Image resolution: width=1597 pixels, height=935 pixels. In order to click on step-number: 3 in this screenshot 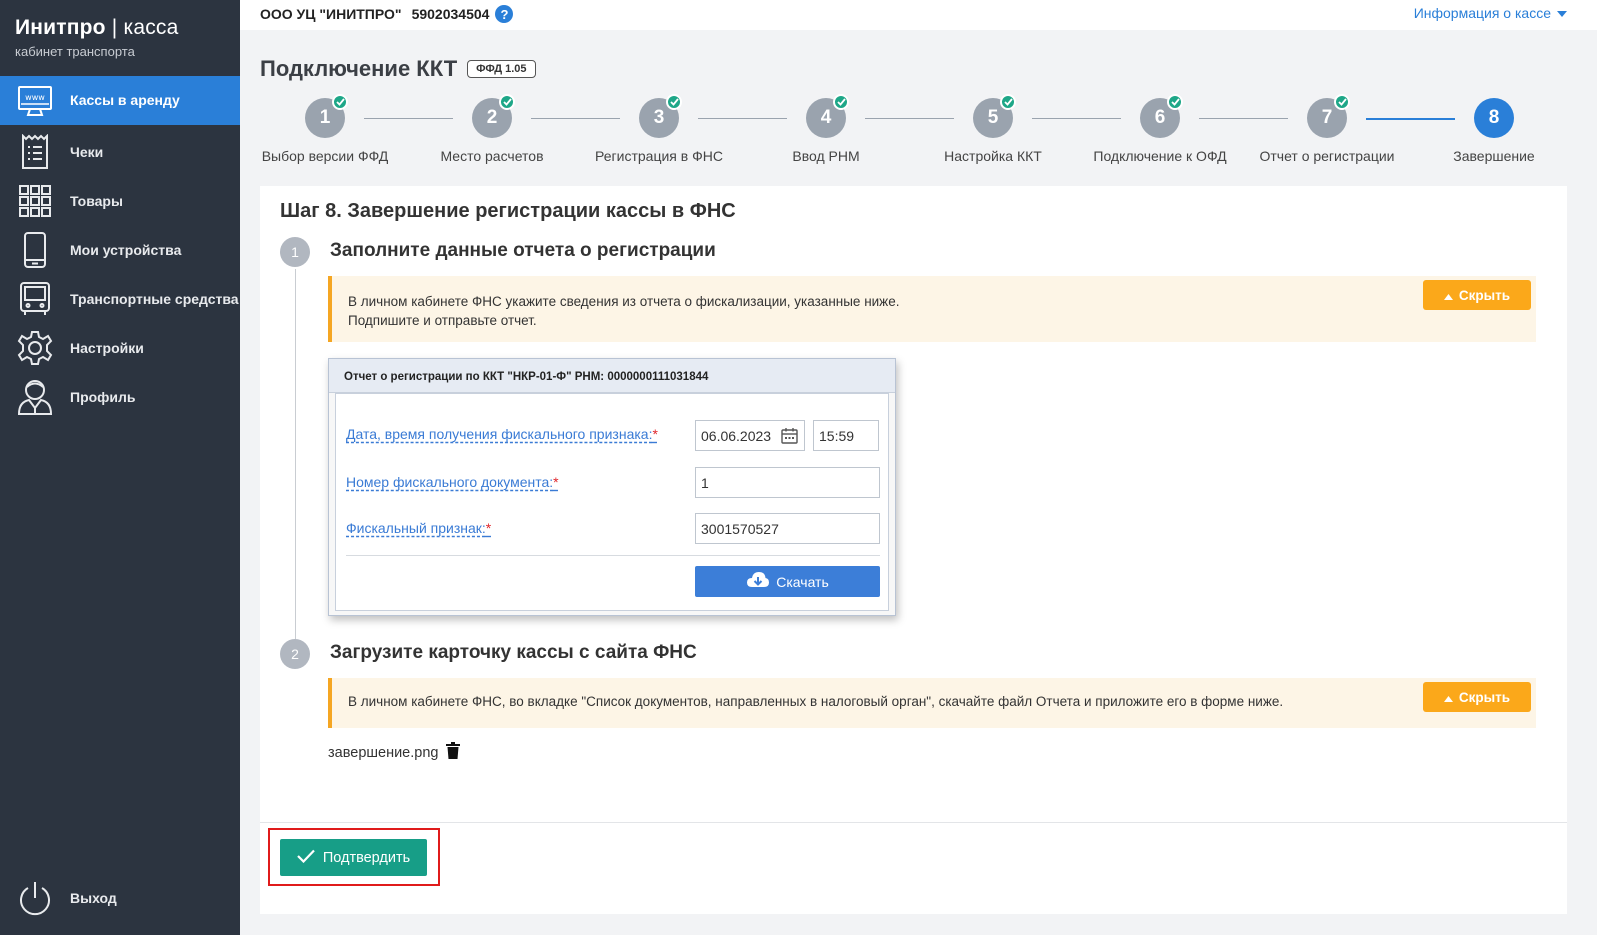, I will do `click(659, 117)`.